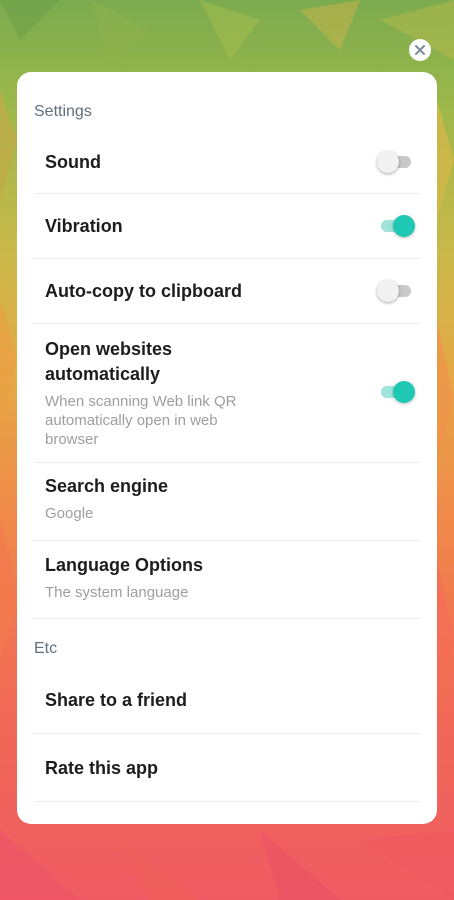  What do you see at coordinates (84, 226) in the screenshot?
I see `vibration-label: Vibration` at bounding box center [84, 226].